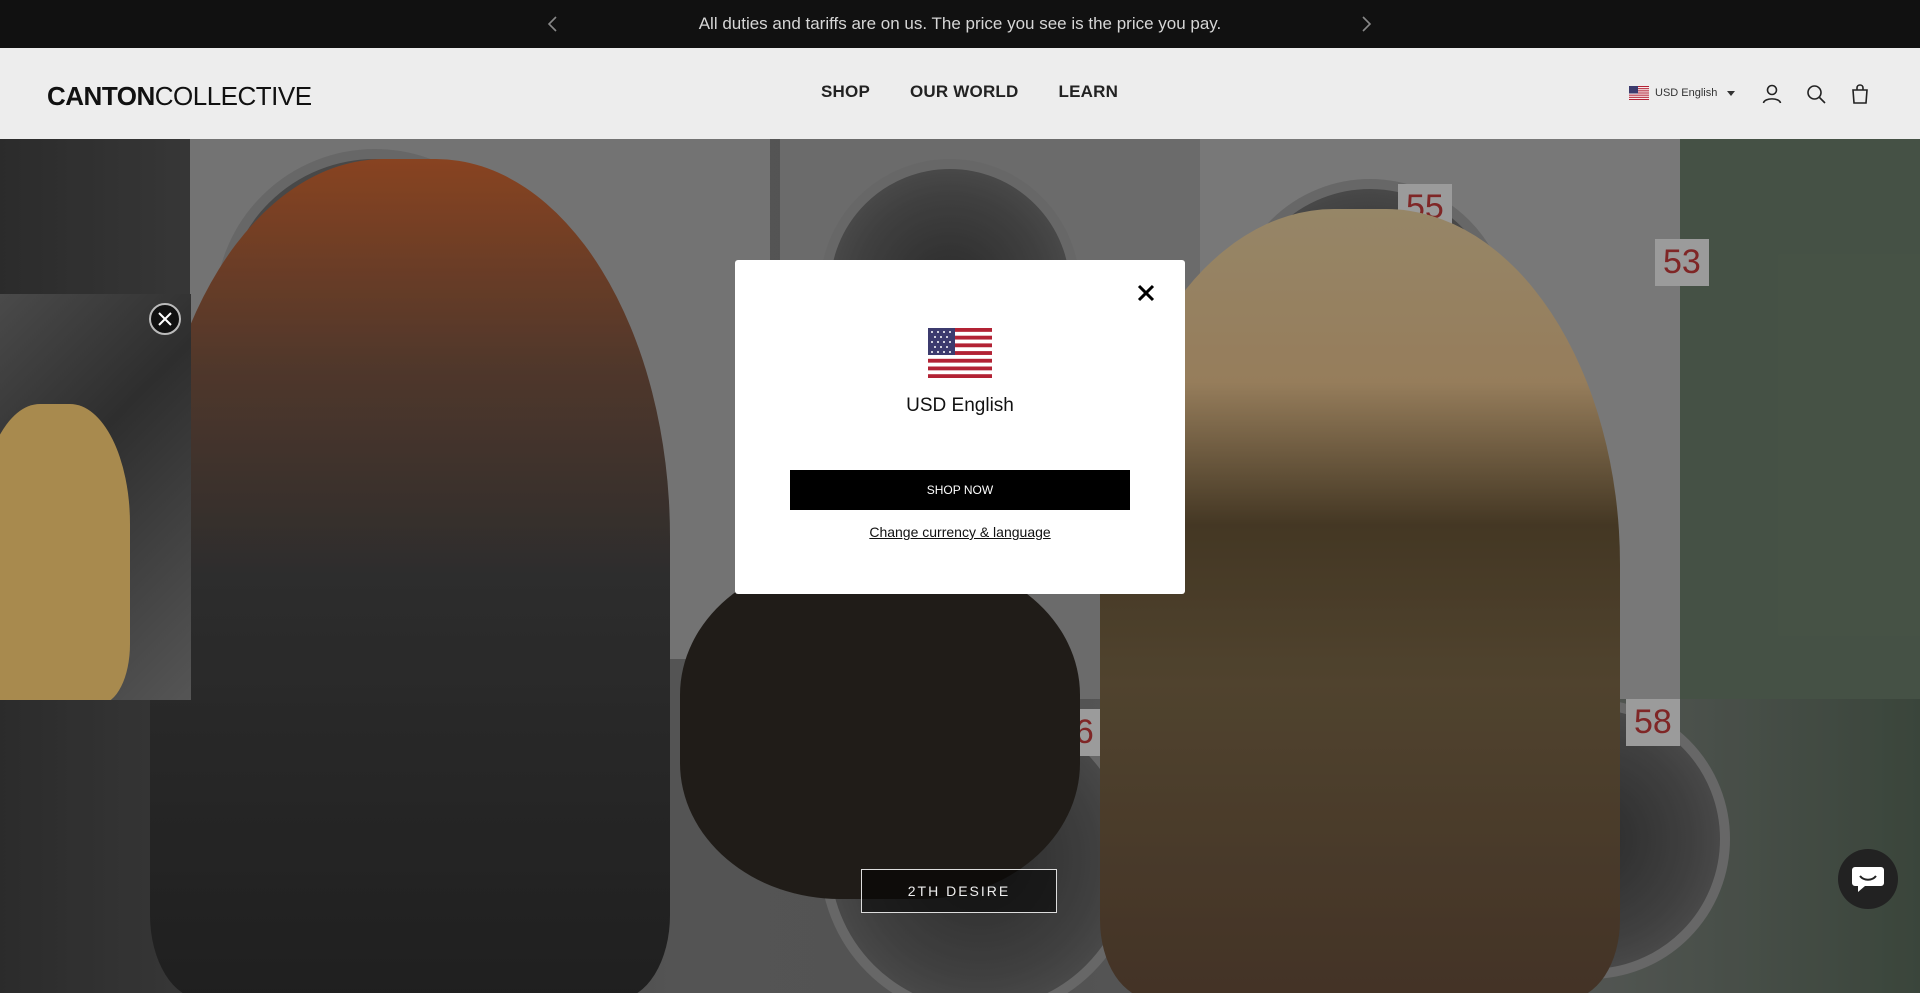 This screenshot has width=1920, height=993. What do you see at coordinates (1772, 94) in the screenshot?
I see `account-icon` at bounding box center [1772, 94].